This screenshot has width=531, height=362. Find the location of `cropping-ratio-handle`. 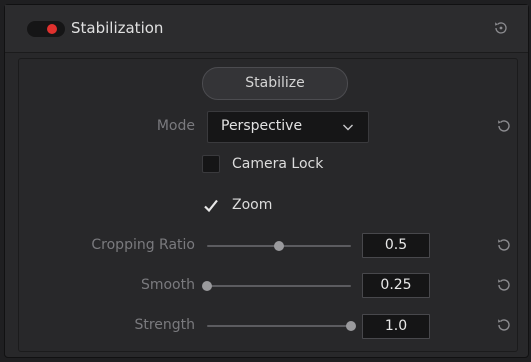

cropping-ratio-handle is located at coordinates (279, 246).